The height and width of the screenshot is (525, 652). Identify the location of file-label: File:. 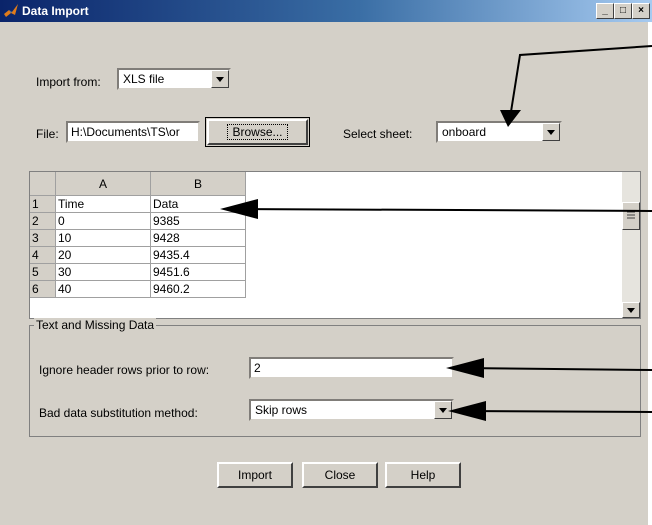
(47, 134).